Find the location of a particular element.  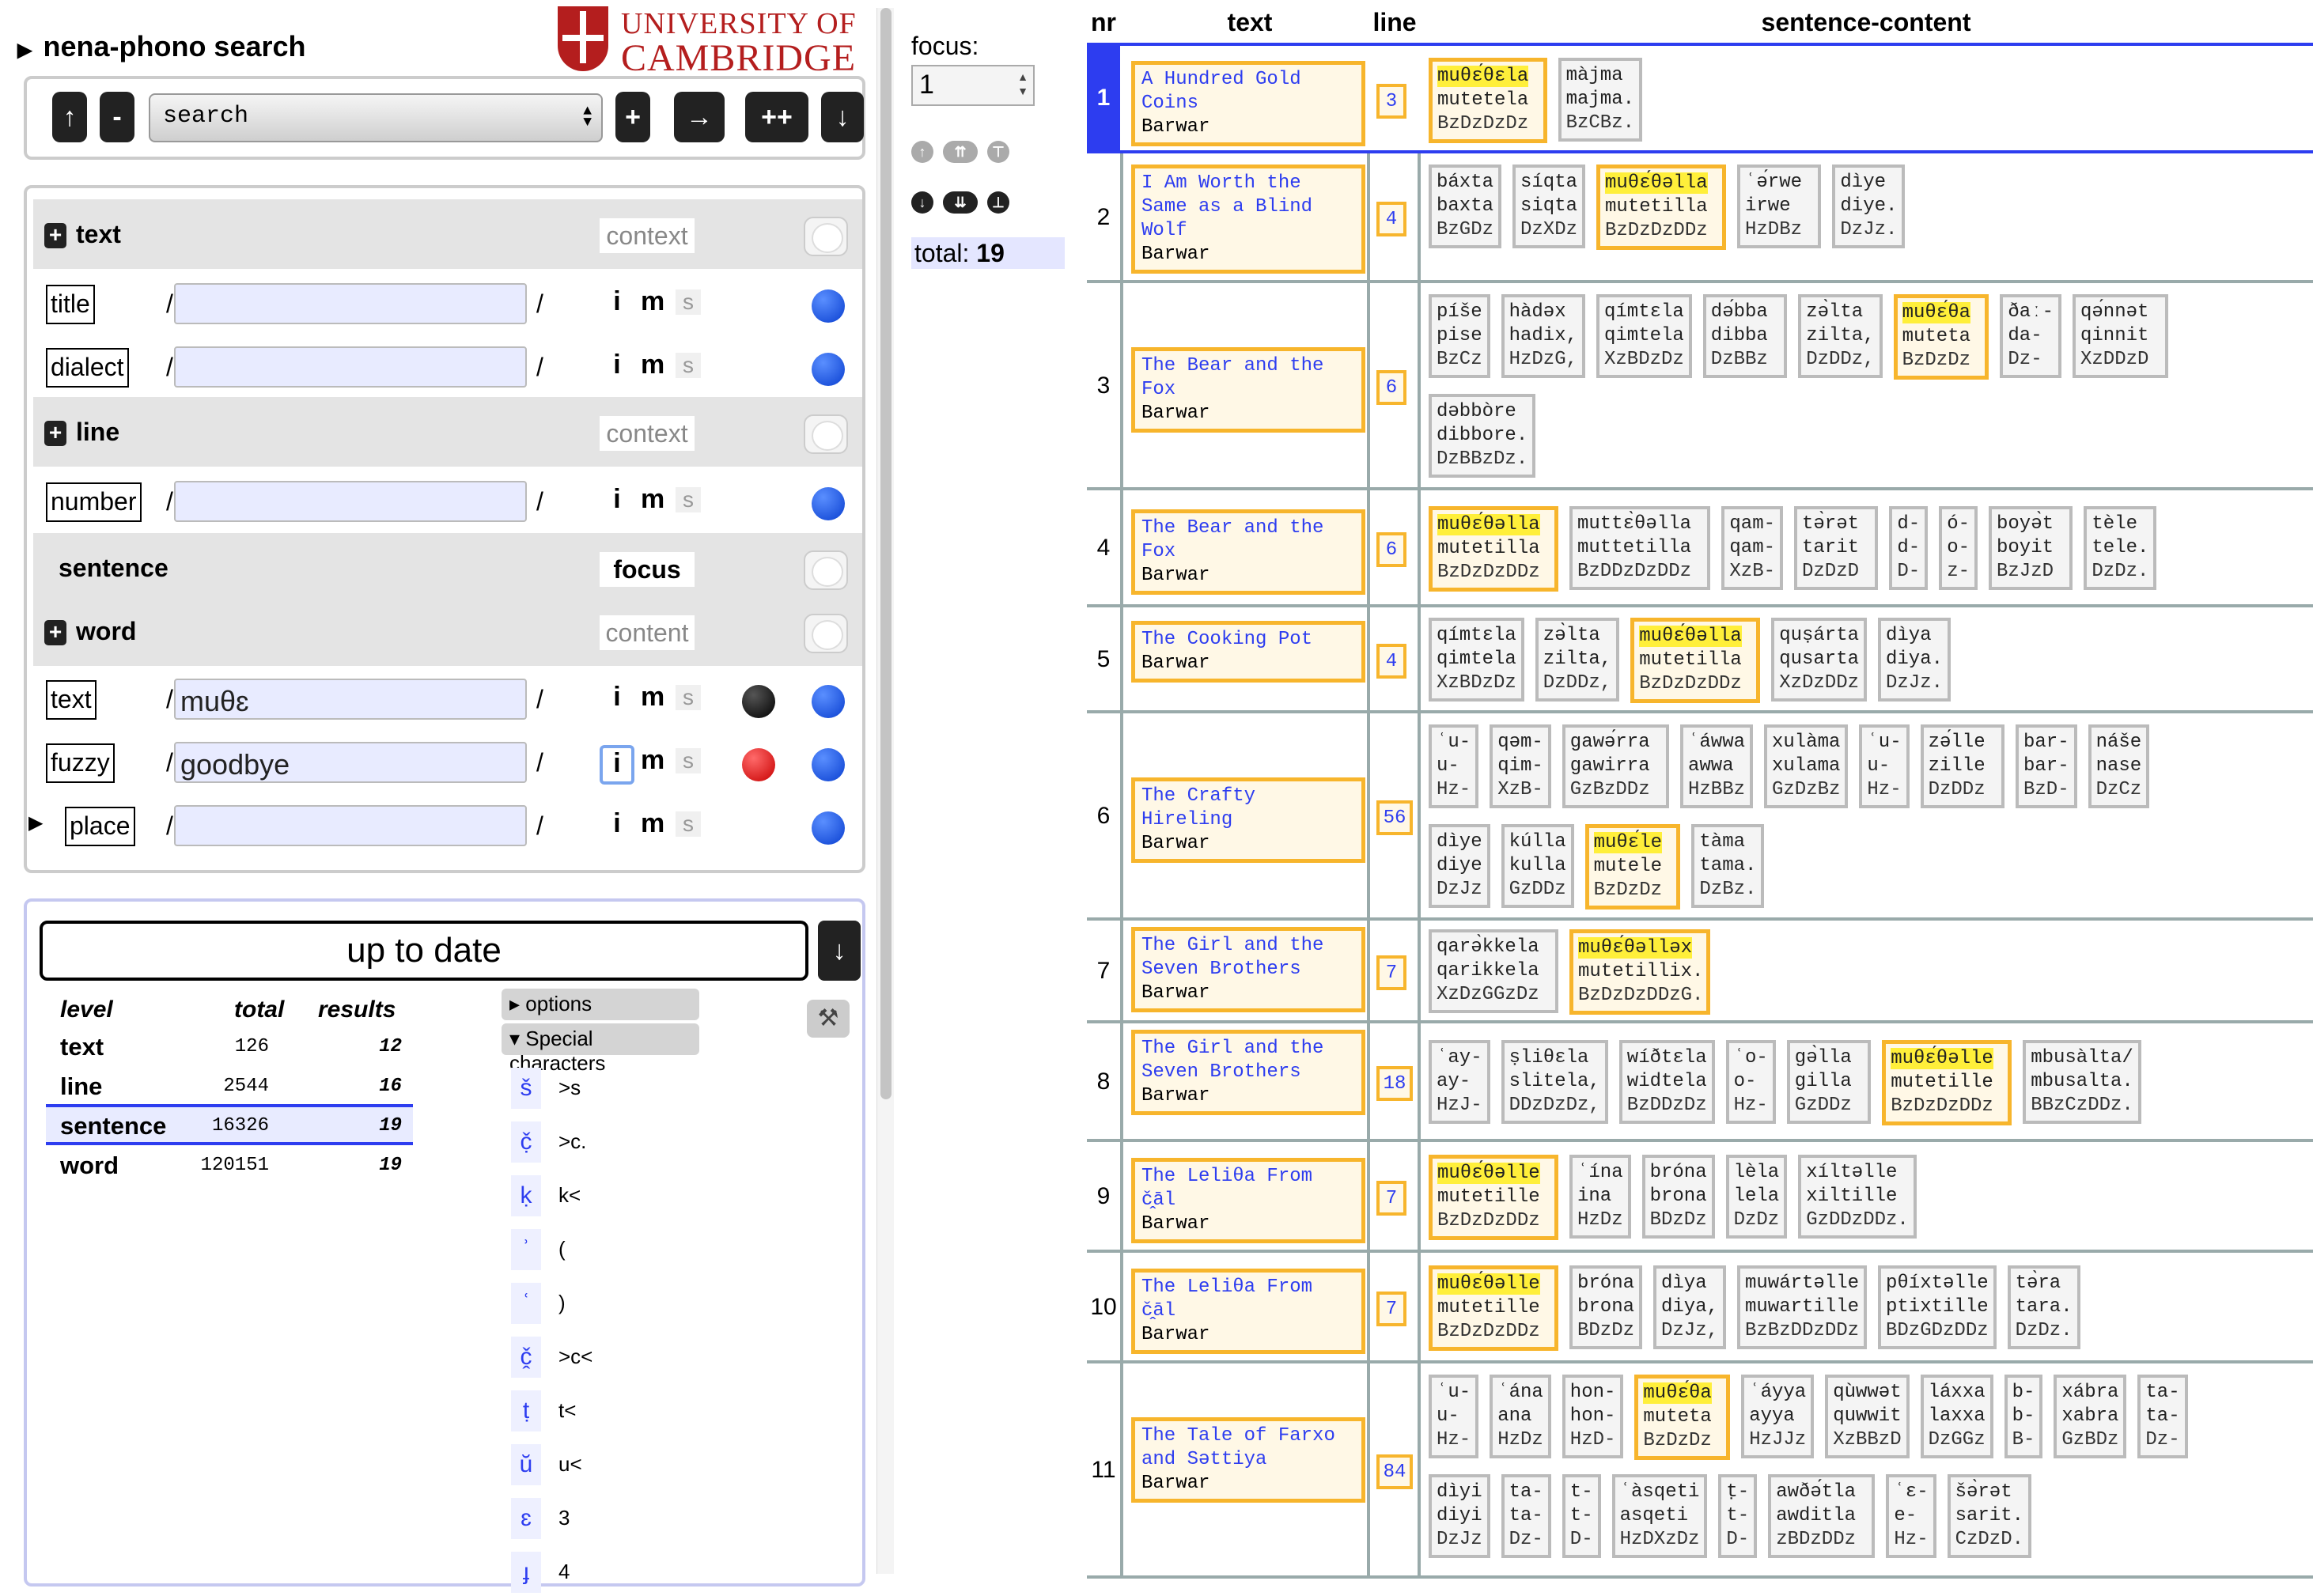

scrollbar-thumb is located at coordinates (886, 553).